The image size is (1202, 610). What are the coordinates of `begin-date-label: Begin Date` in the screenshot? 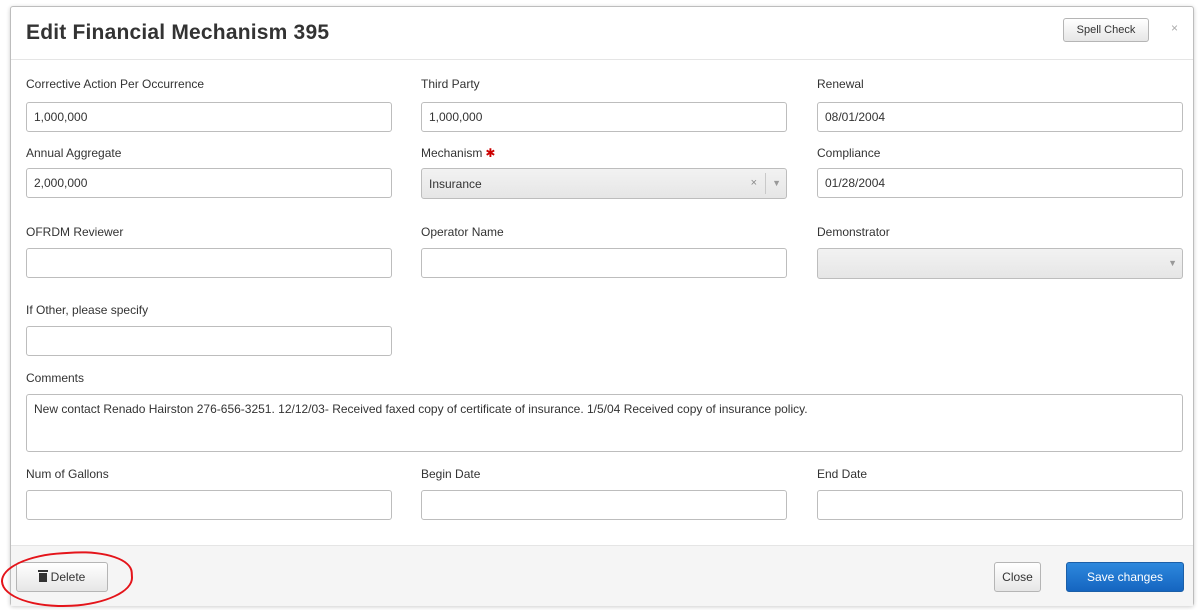 It's located at (451, 474).